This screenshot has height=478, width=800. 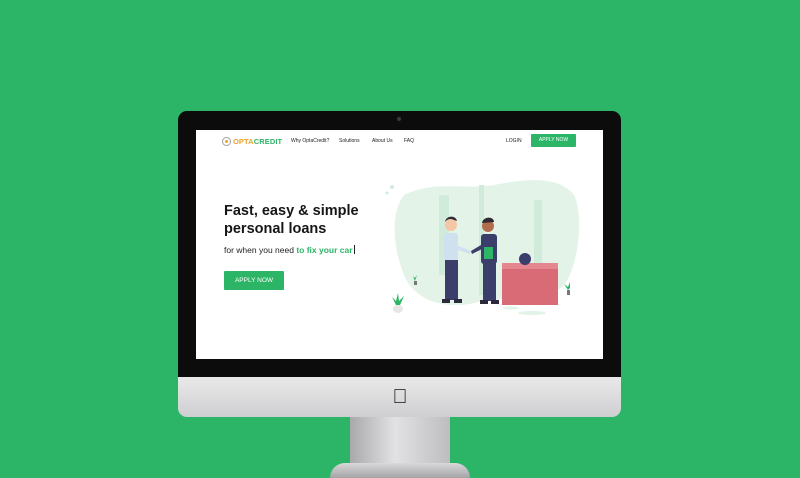 I want to click on person-left-head, so click(x=451, y=225).